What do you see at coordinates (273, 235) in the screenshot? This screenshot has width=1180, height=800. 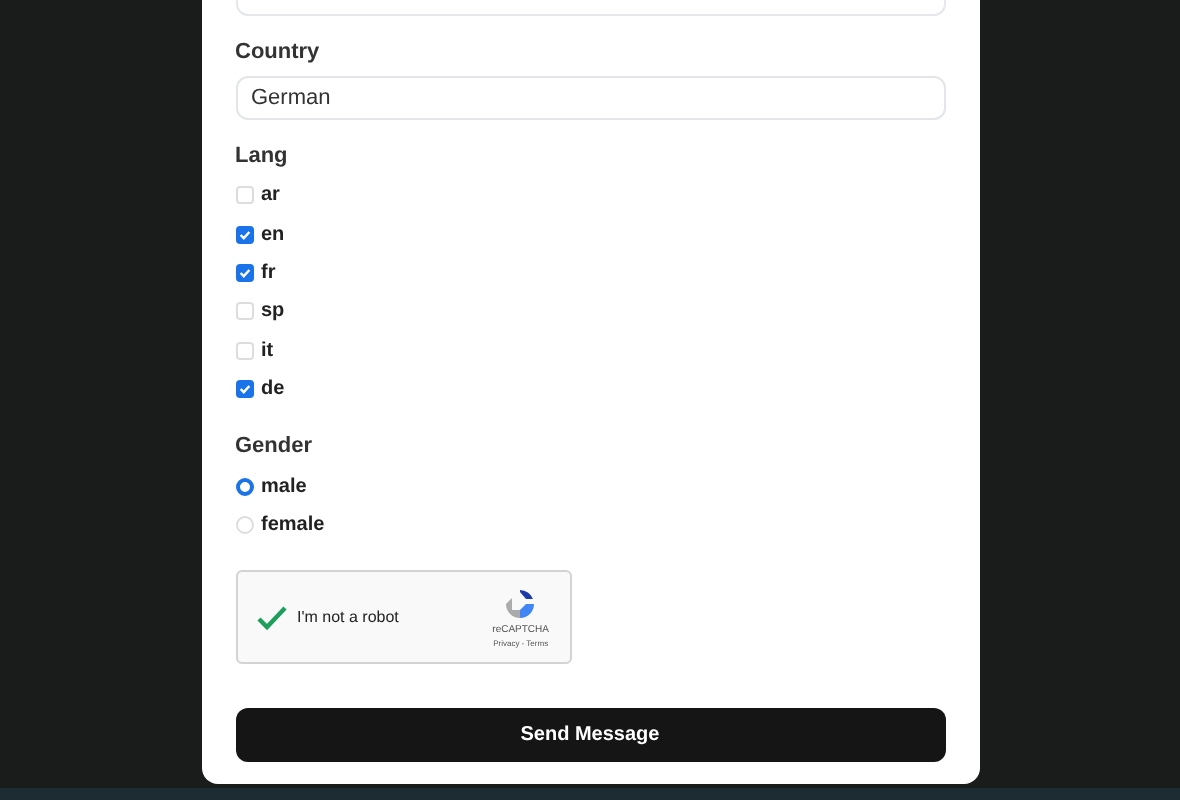 I see `checkbox-label: en` at bounding box center [273, 235].